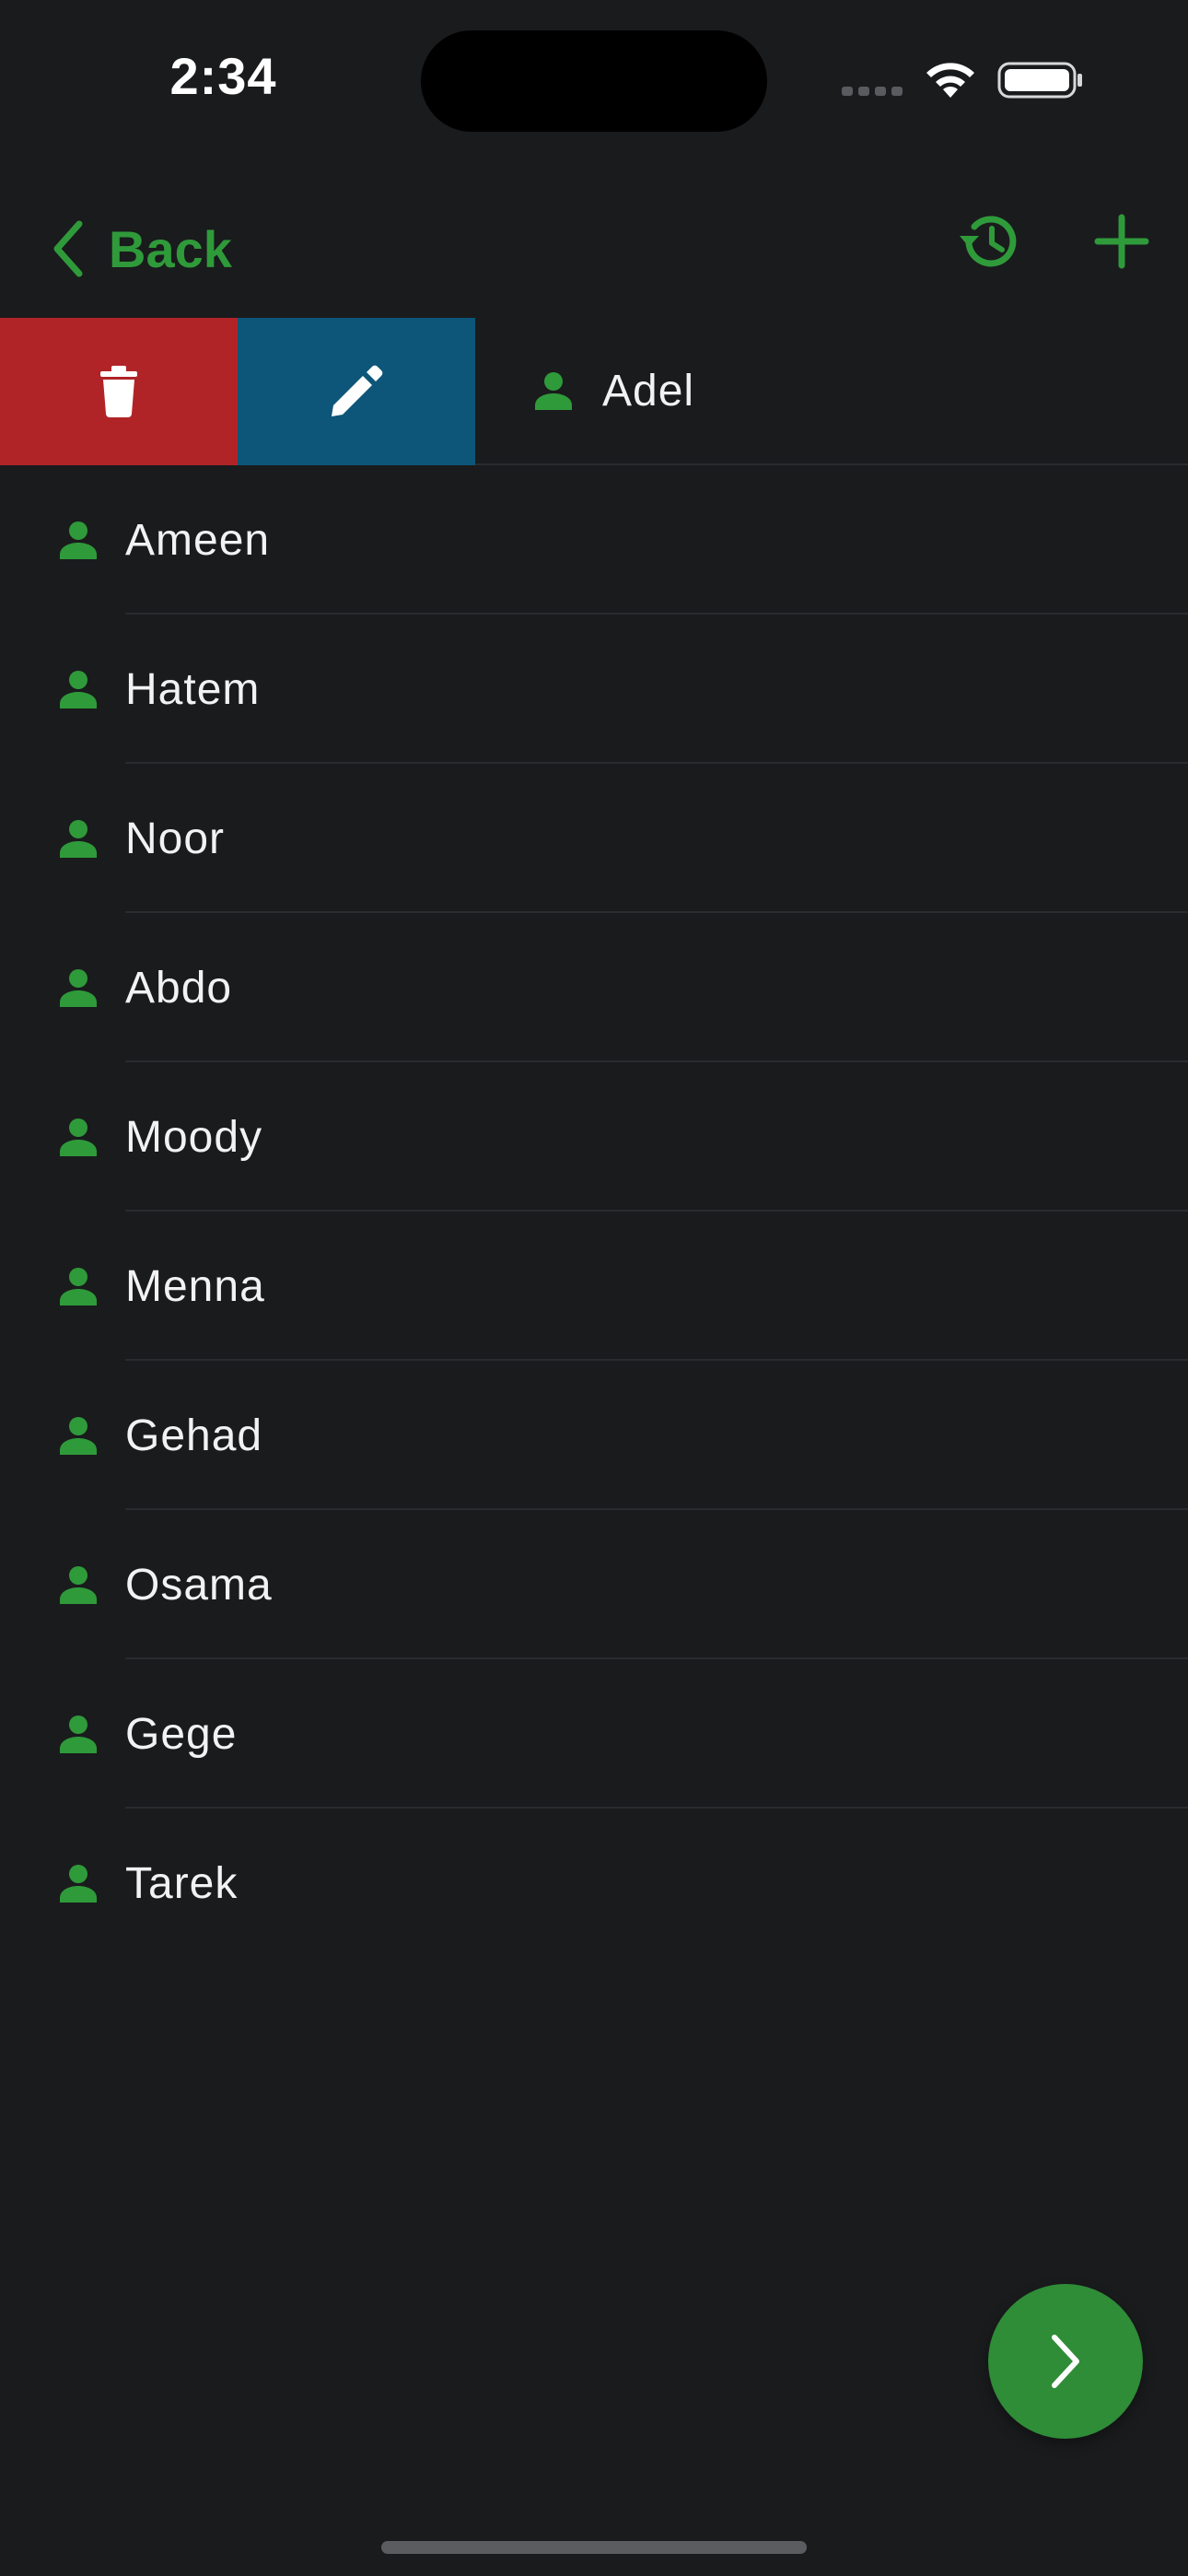  Describe the element at coordinates (594, 1734) in the screenshot. I see `list-item: Gege` at that location.